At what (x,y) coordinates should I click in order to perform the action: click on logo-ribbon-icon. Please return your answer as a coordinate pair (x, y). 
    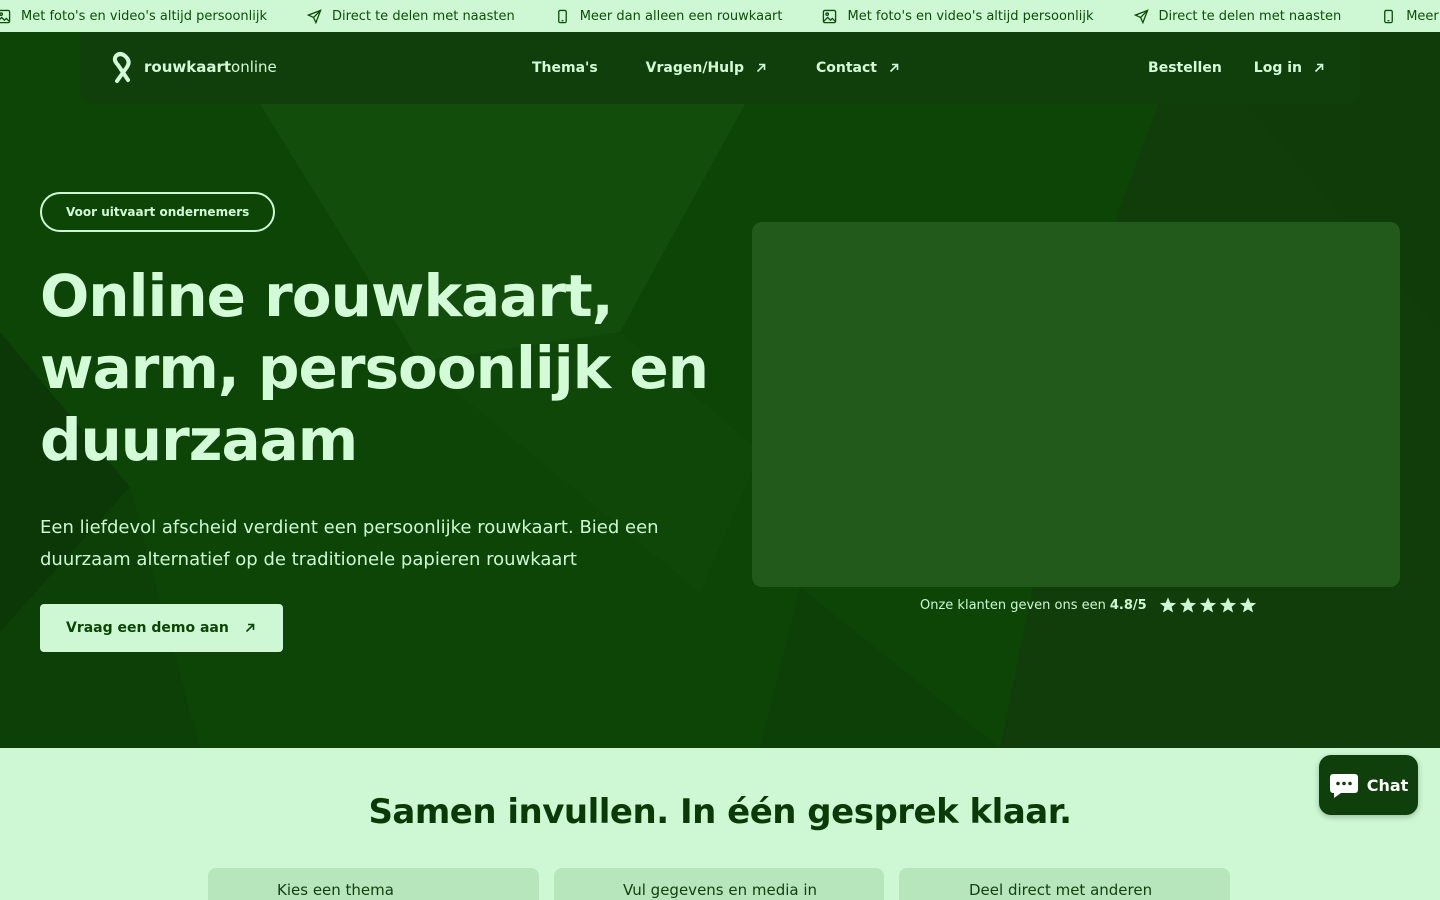
    Looking at the image, I should click on (121, 67).